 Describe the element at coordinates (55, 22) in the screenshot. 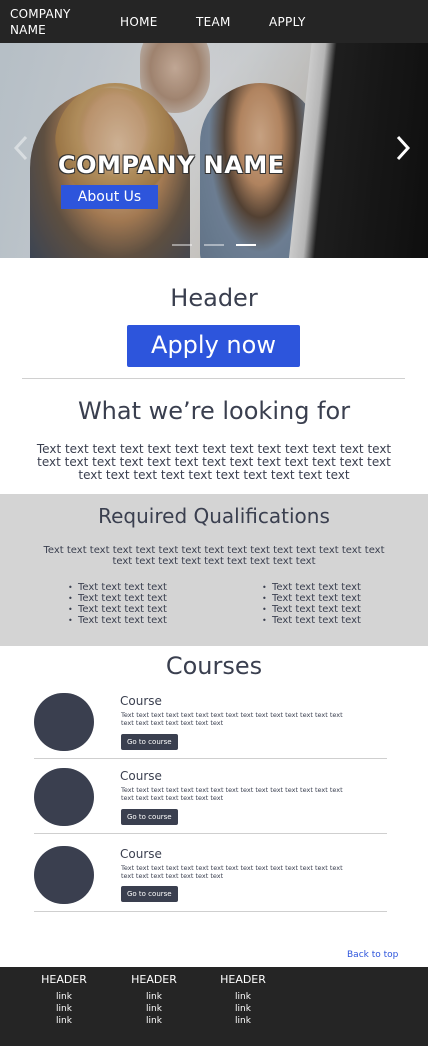

I see `brand-logo-text: COMPANY NAME` at that location.